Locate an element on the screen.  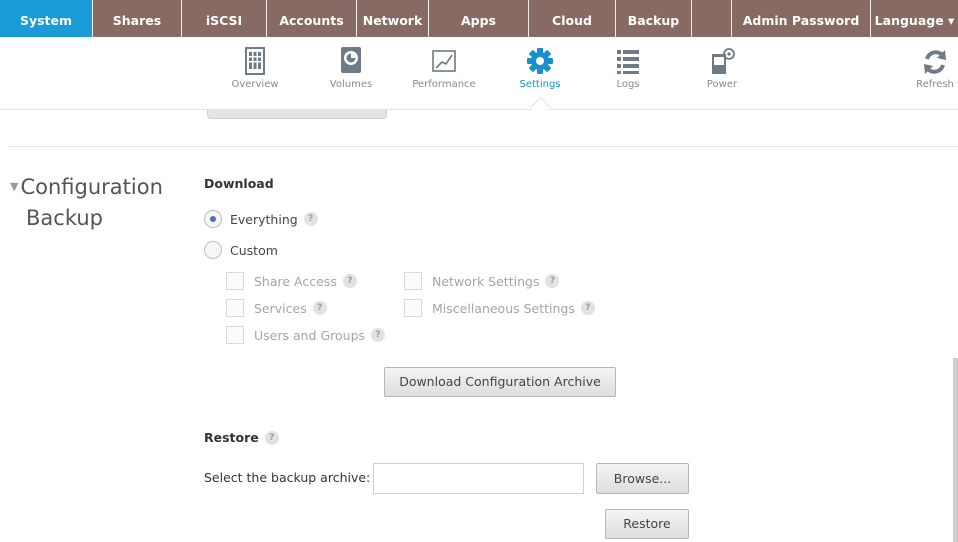
toolbar-volumes: Volumes is located at coordinates (351, 67).